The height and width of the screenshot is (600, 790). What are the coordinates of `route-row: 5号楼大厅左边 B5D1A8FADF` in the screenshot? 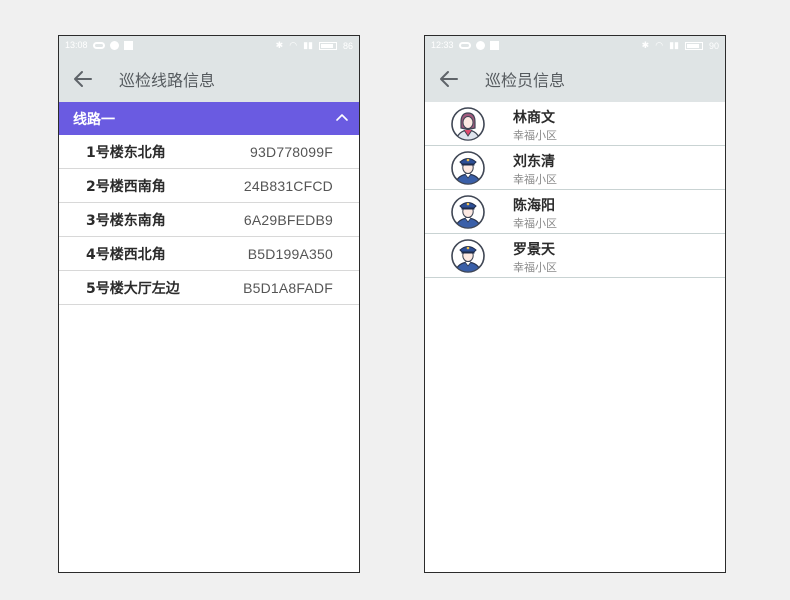 It's located at (209, 288).